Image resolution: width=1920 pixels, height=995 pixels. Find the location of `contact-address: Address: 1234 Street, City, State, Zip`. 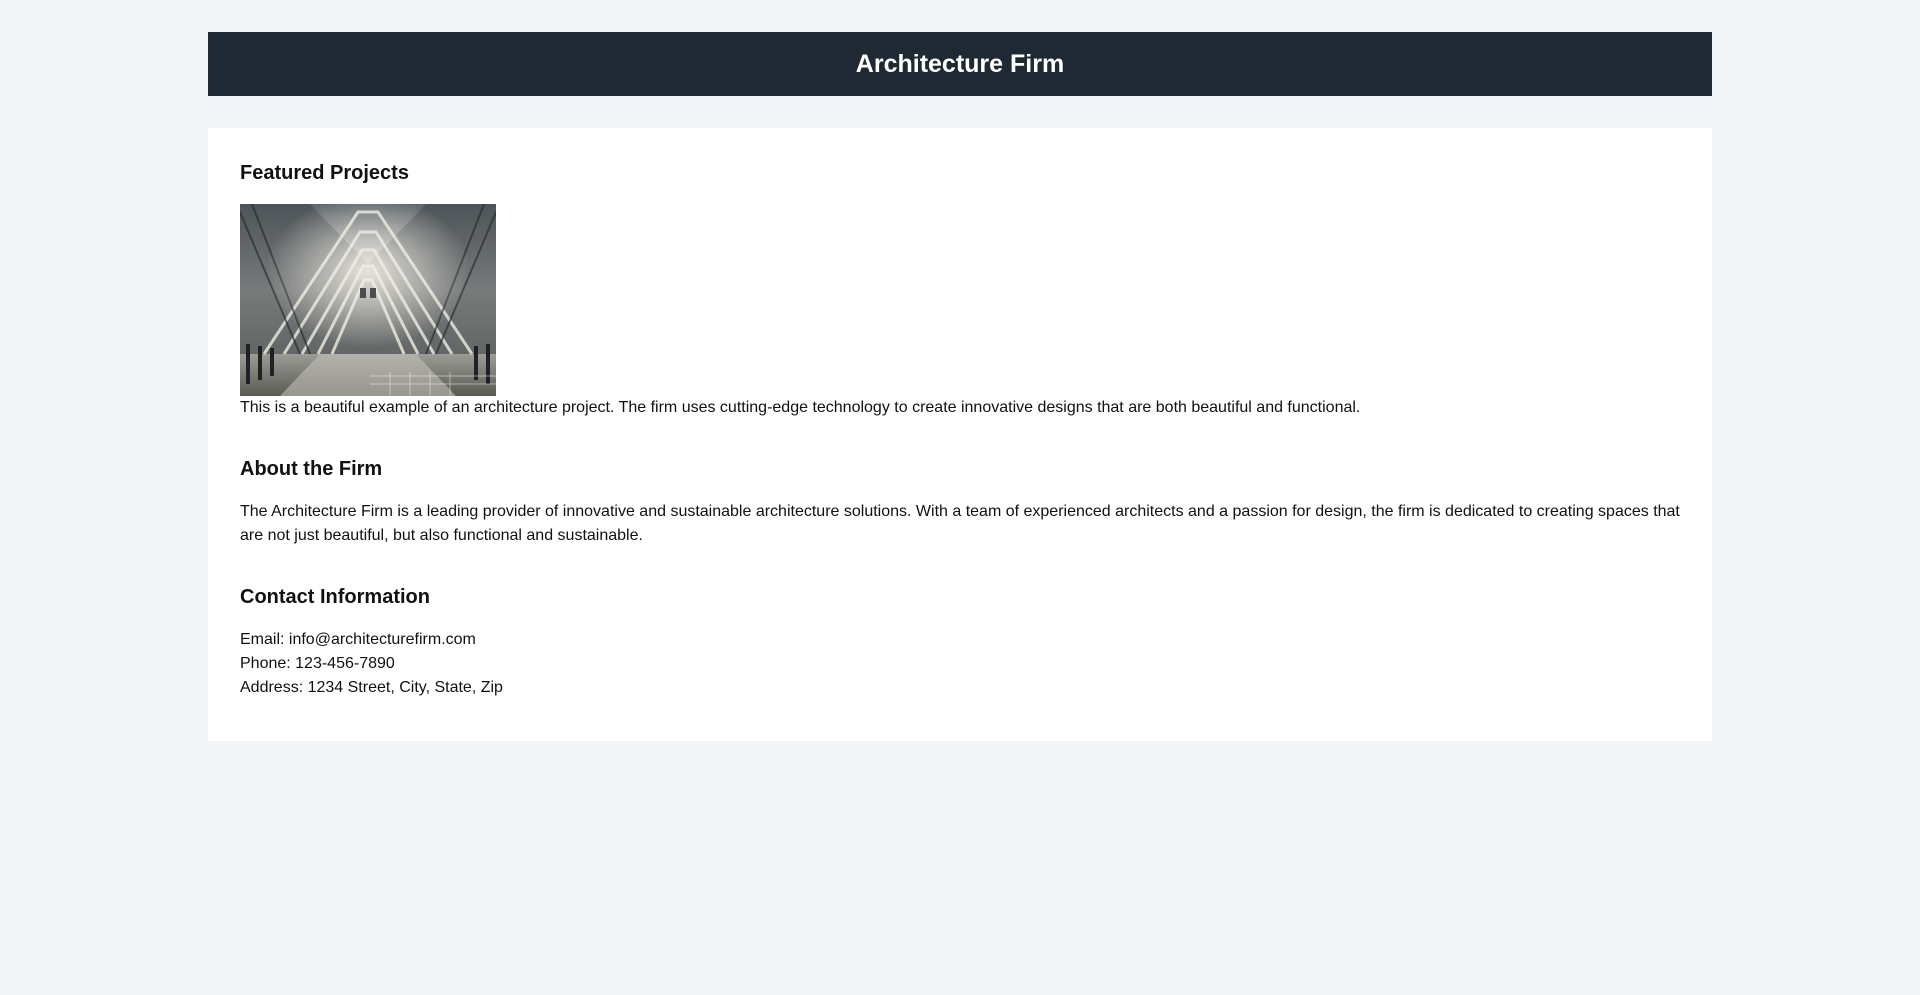

contact-address: Address: 1234 Street, City, State, Zip is located at coordinates (371, 687).